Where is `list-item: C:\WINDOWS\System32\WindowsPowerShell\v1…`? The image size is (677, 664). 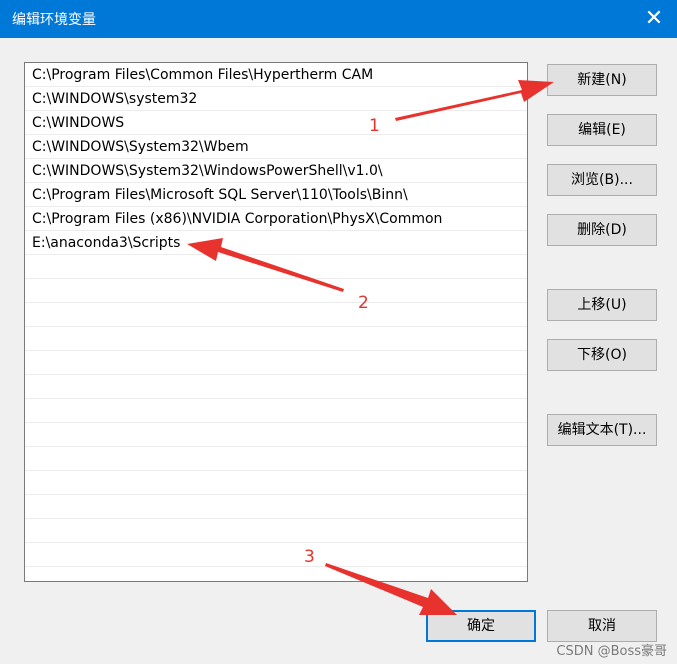 list-item: C:\WINDOWS\System32\WindowsPowerShell\v1… is located at coordinates (276, 171).